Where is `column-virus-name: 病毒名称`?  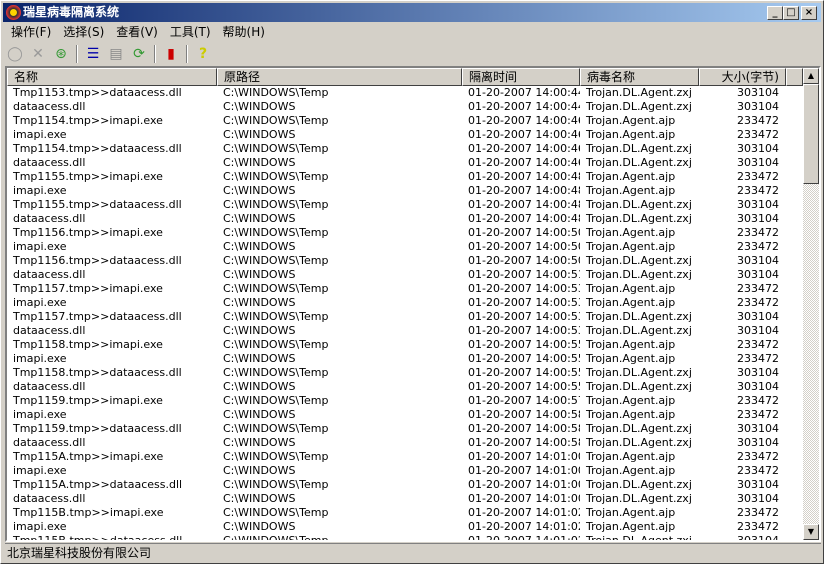
column-virus-name: 病毒名称 is located at coordinates (639, 77).